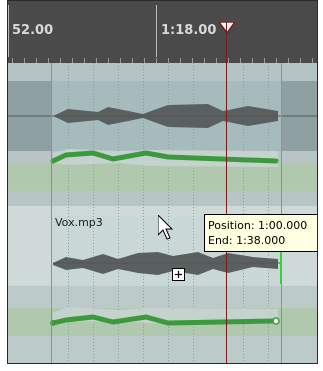  What do you see at coordinates (51, 213) in the screenshot?
I see `item-start-line` at bounding box center [51, 213].